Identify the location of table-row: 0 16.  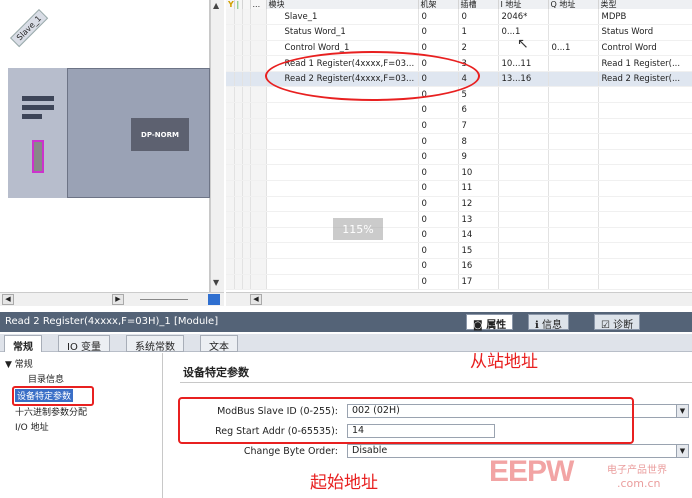
(459, 266).